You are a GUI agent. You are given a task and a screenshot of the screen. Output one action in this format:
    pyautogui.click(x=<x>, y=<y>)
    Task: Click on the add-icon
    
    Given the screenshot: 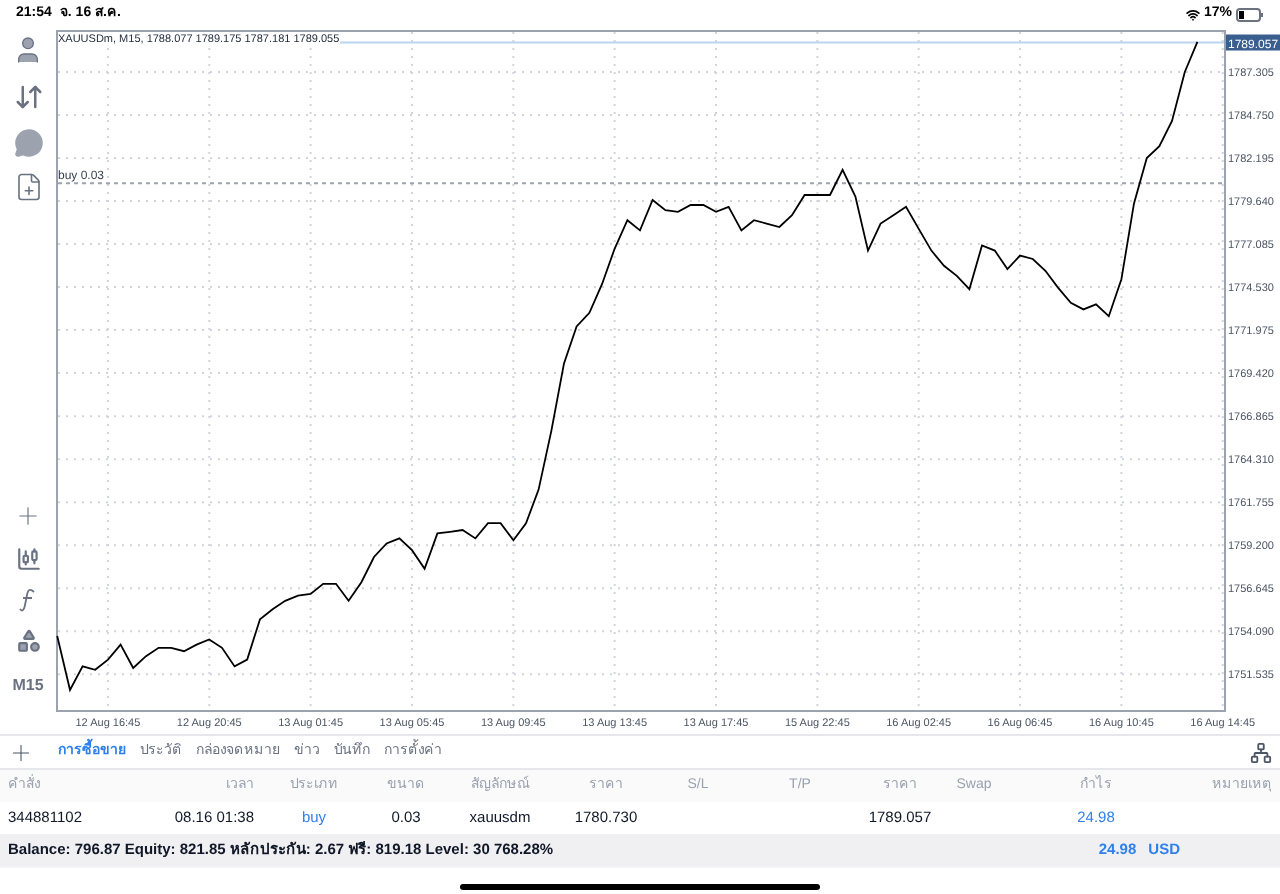 What is the action you would take?
    pyautogui.click(x=21, y=752)
    